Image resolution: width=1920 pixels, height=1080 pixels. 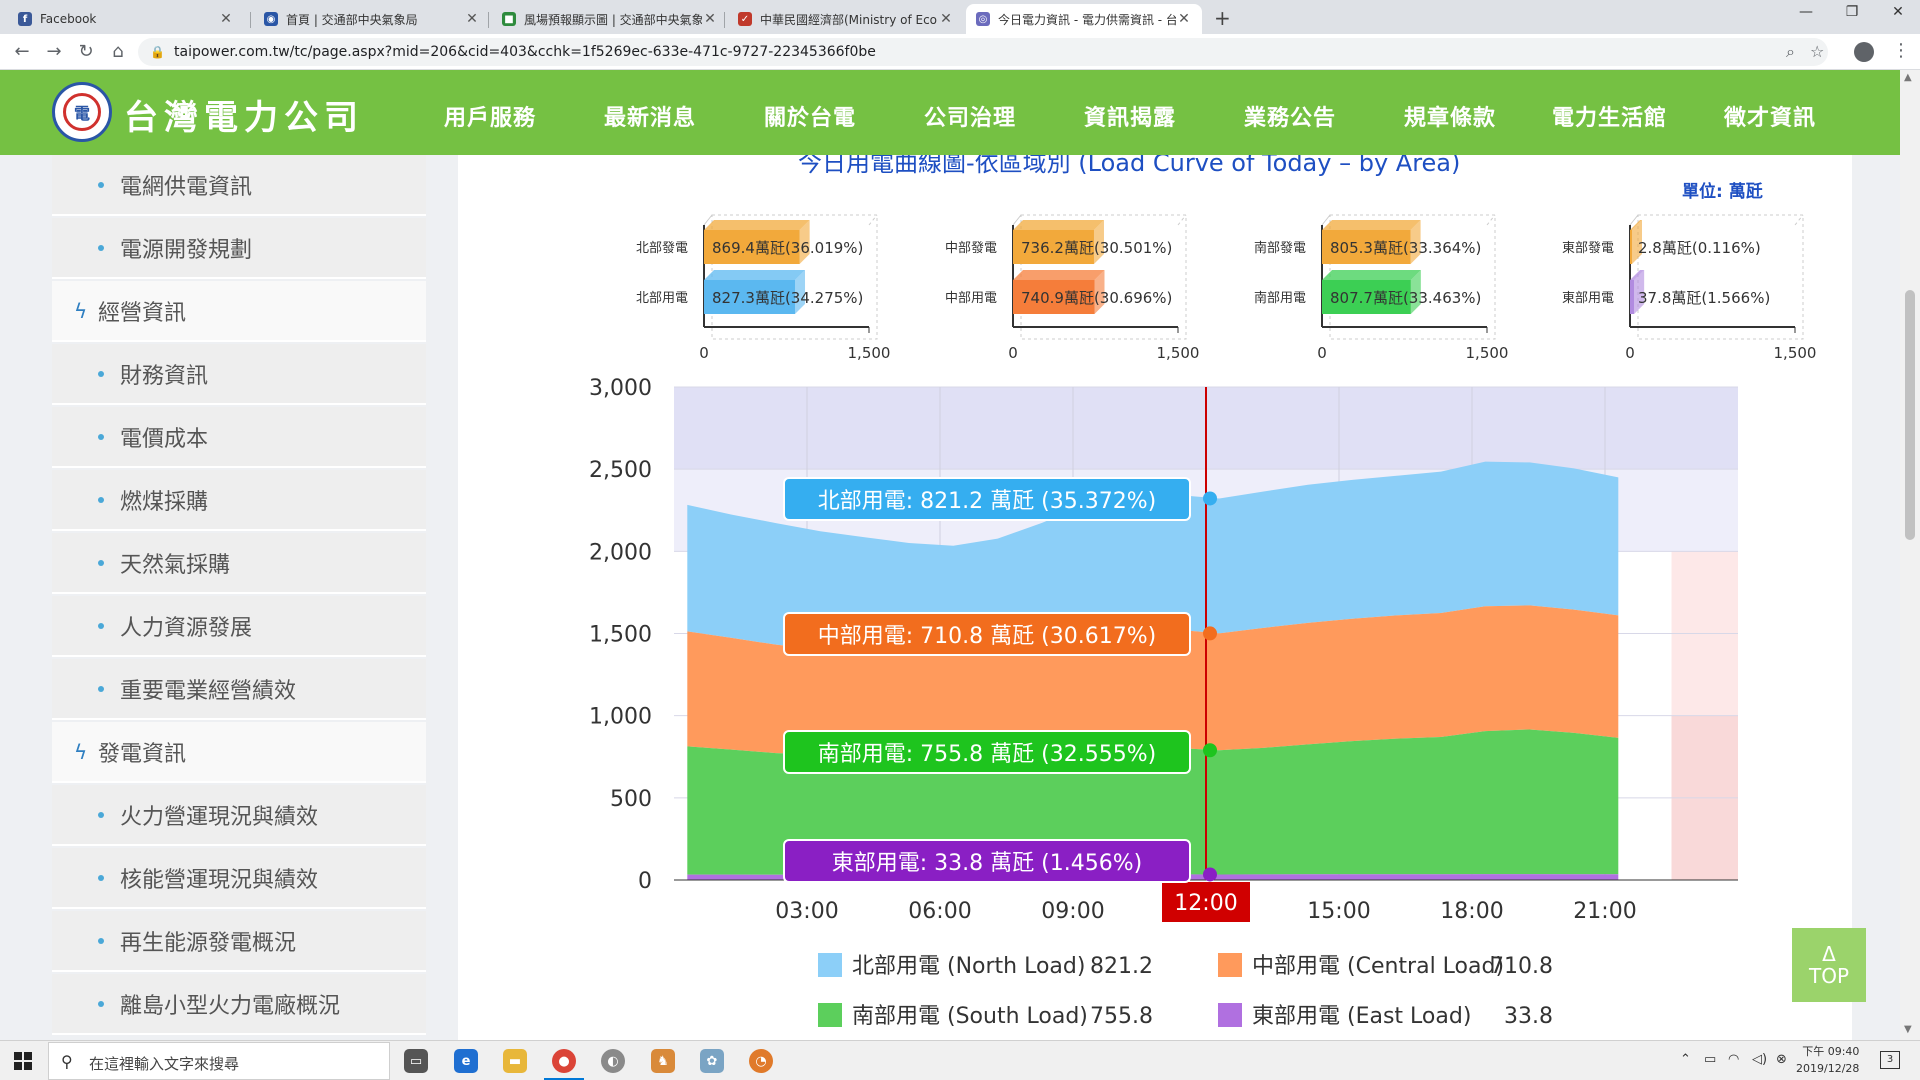 I want to click on legend-value: 821.2, so click(x=1121, y=966).